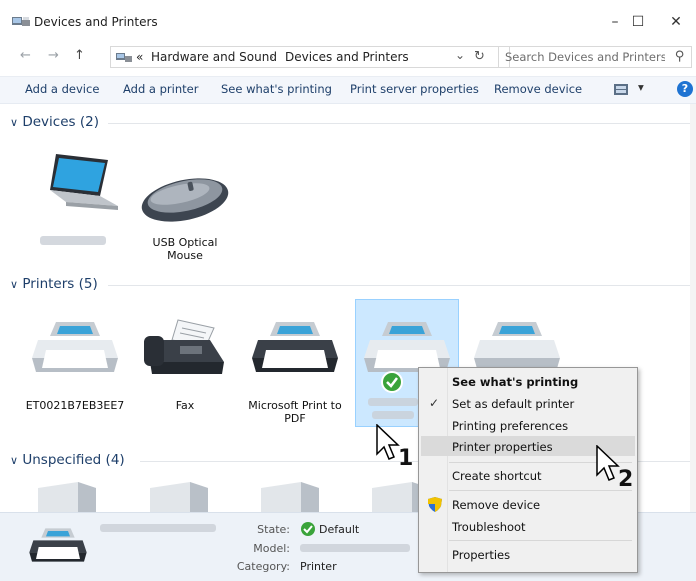 This screenshot has width=696, height=581. What do you see at coordinates (435, 506) in the screenshot?
I see `shield-icon` at bounding box center [435, 506].